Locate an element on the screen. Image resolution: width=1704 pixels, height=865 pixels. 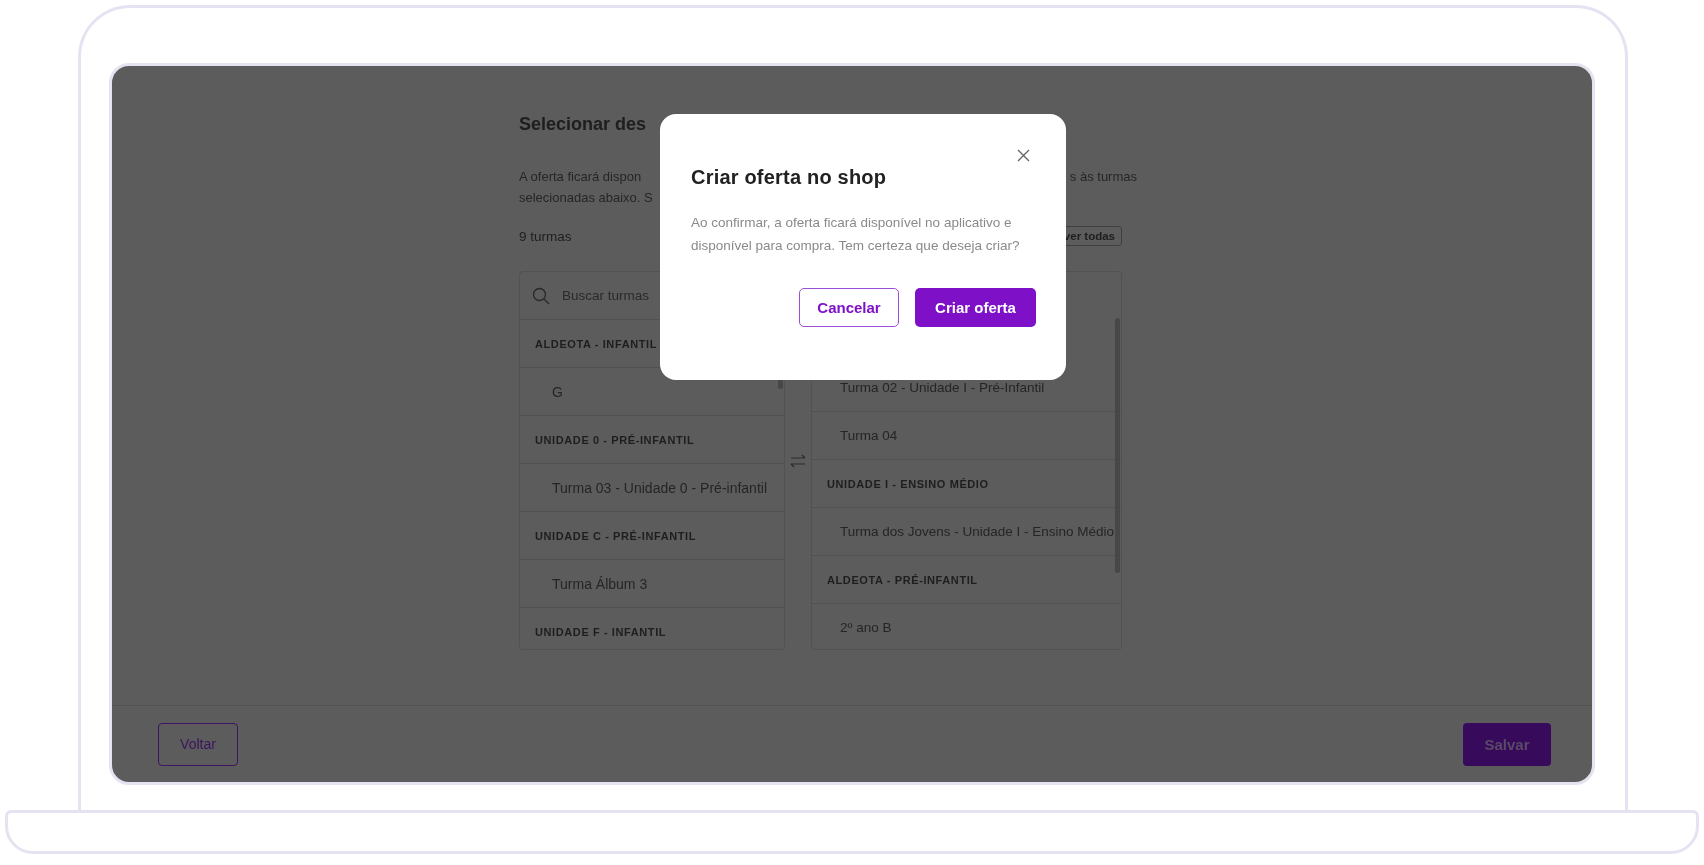
group-header: ALDEOTA - INFANTIL is located at coordinates (596, 343).